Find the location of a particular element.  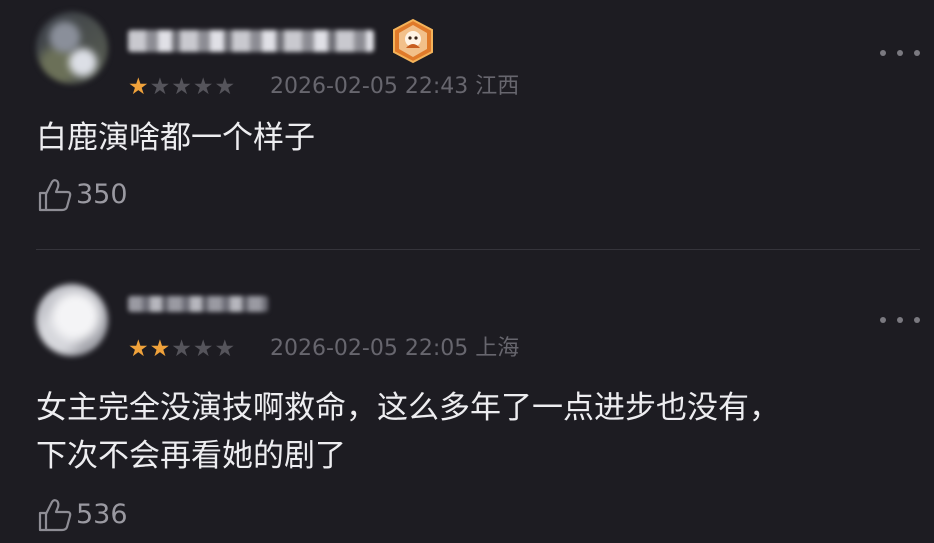

like-button: 536 is located at coordinates (82, 515).